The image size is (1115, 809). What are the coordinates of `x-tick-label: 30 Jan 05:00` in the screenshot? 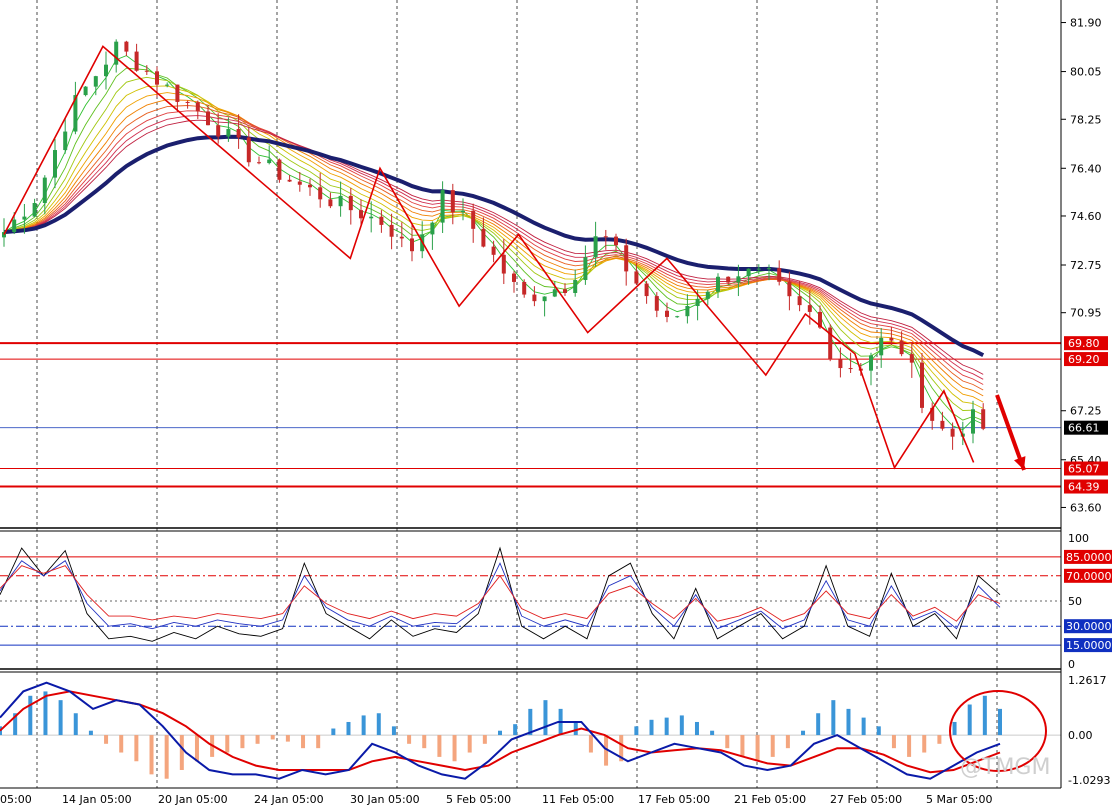 It's located at (385, 799).